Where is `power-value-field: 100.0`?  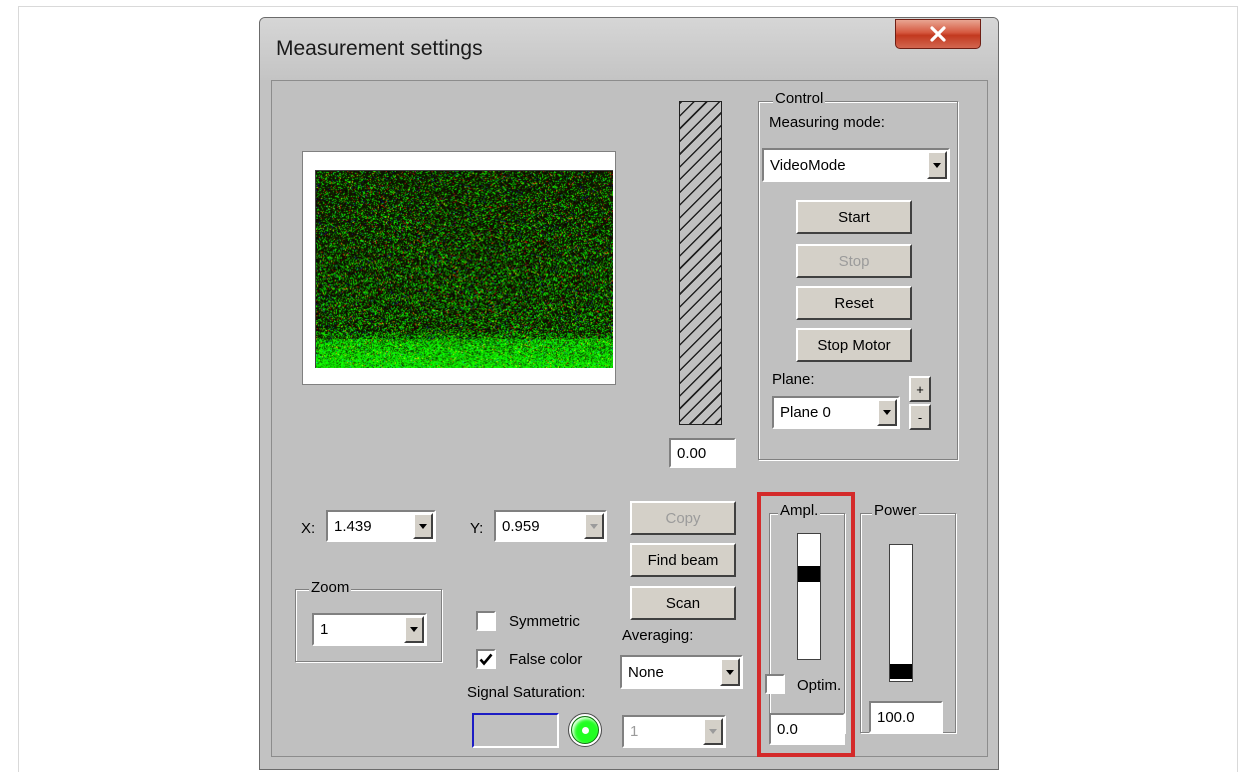 power-value-field: 100.0 is located at coordinates (906, 717).